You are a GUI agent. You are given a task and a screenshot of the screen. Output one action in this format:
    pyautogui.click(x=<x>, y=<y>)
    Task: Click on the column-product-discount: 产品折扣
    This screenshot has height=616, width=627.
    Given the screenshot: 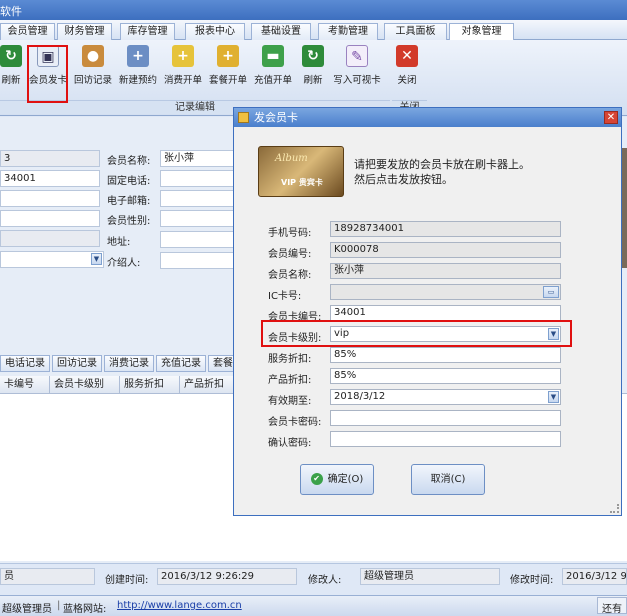 What is the action you would take?
    pyautogui.click(x=207, y=384)
    